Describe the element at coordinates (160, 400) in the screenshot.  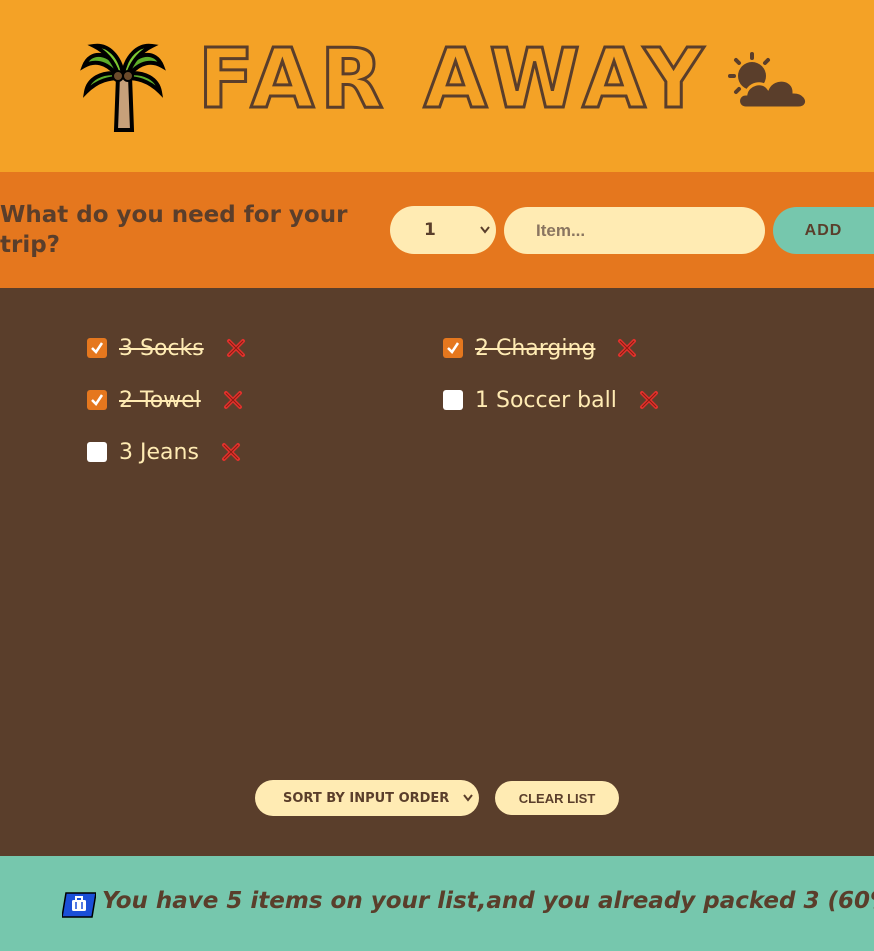
I see `item-label: 2 Towel` at that location.